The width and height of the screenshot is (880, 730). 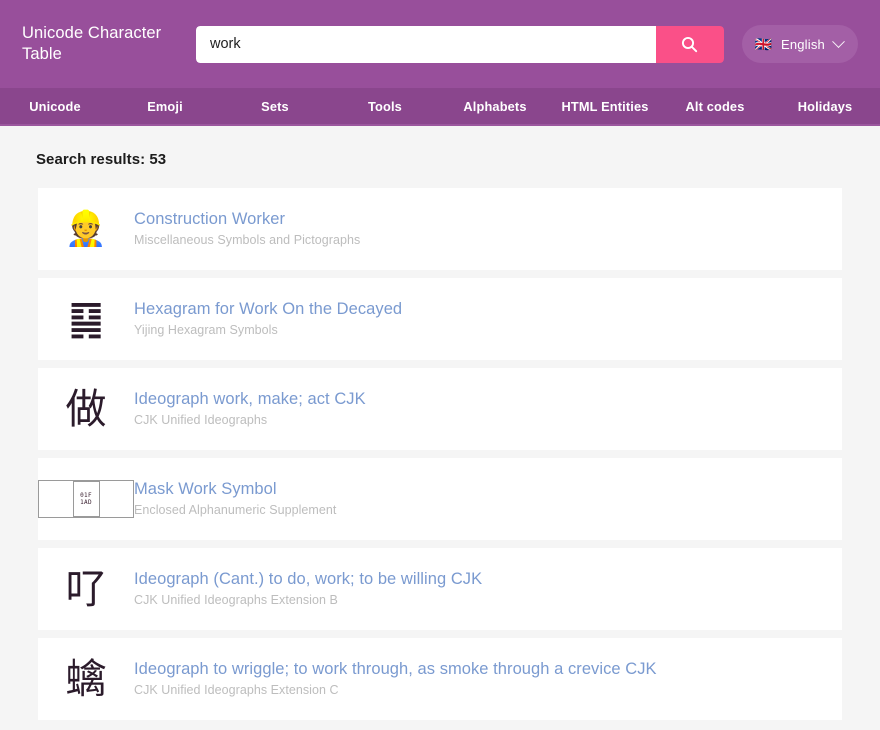 I want to click on nav-item-alt-codes: Alt codes, so click(x=715, y=106).